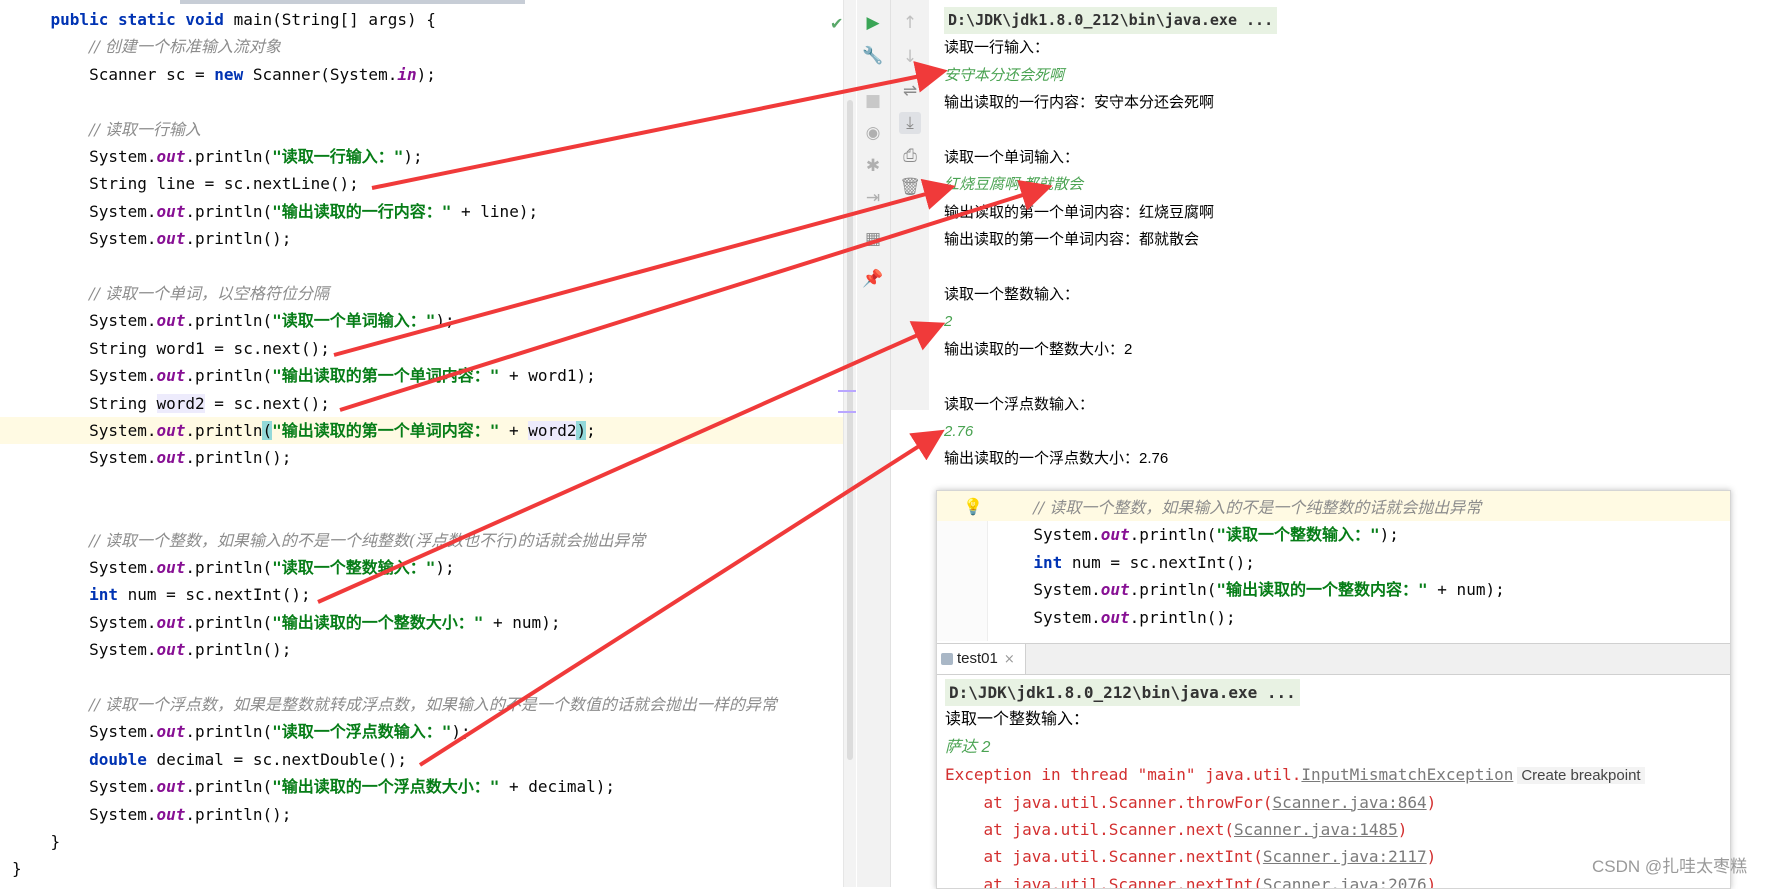 This screenshot has height=889, width=1779. Describe the element at coordinates (1009, 659) in the screenshot. I see `close-icon: ×` at that location.